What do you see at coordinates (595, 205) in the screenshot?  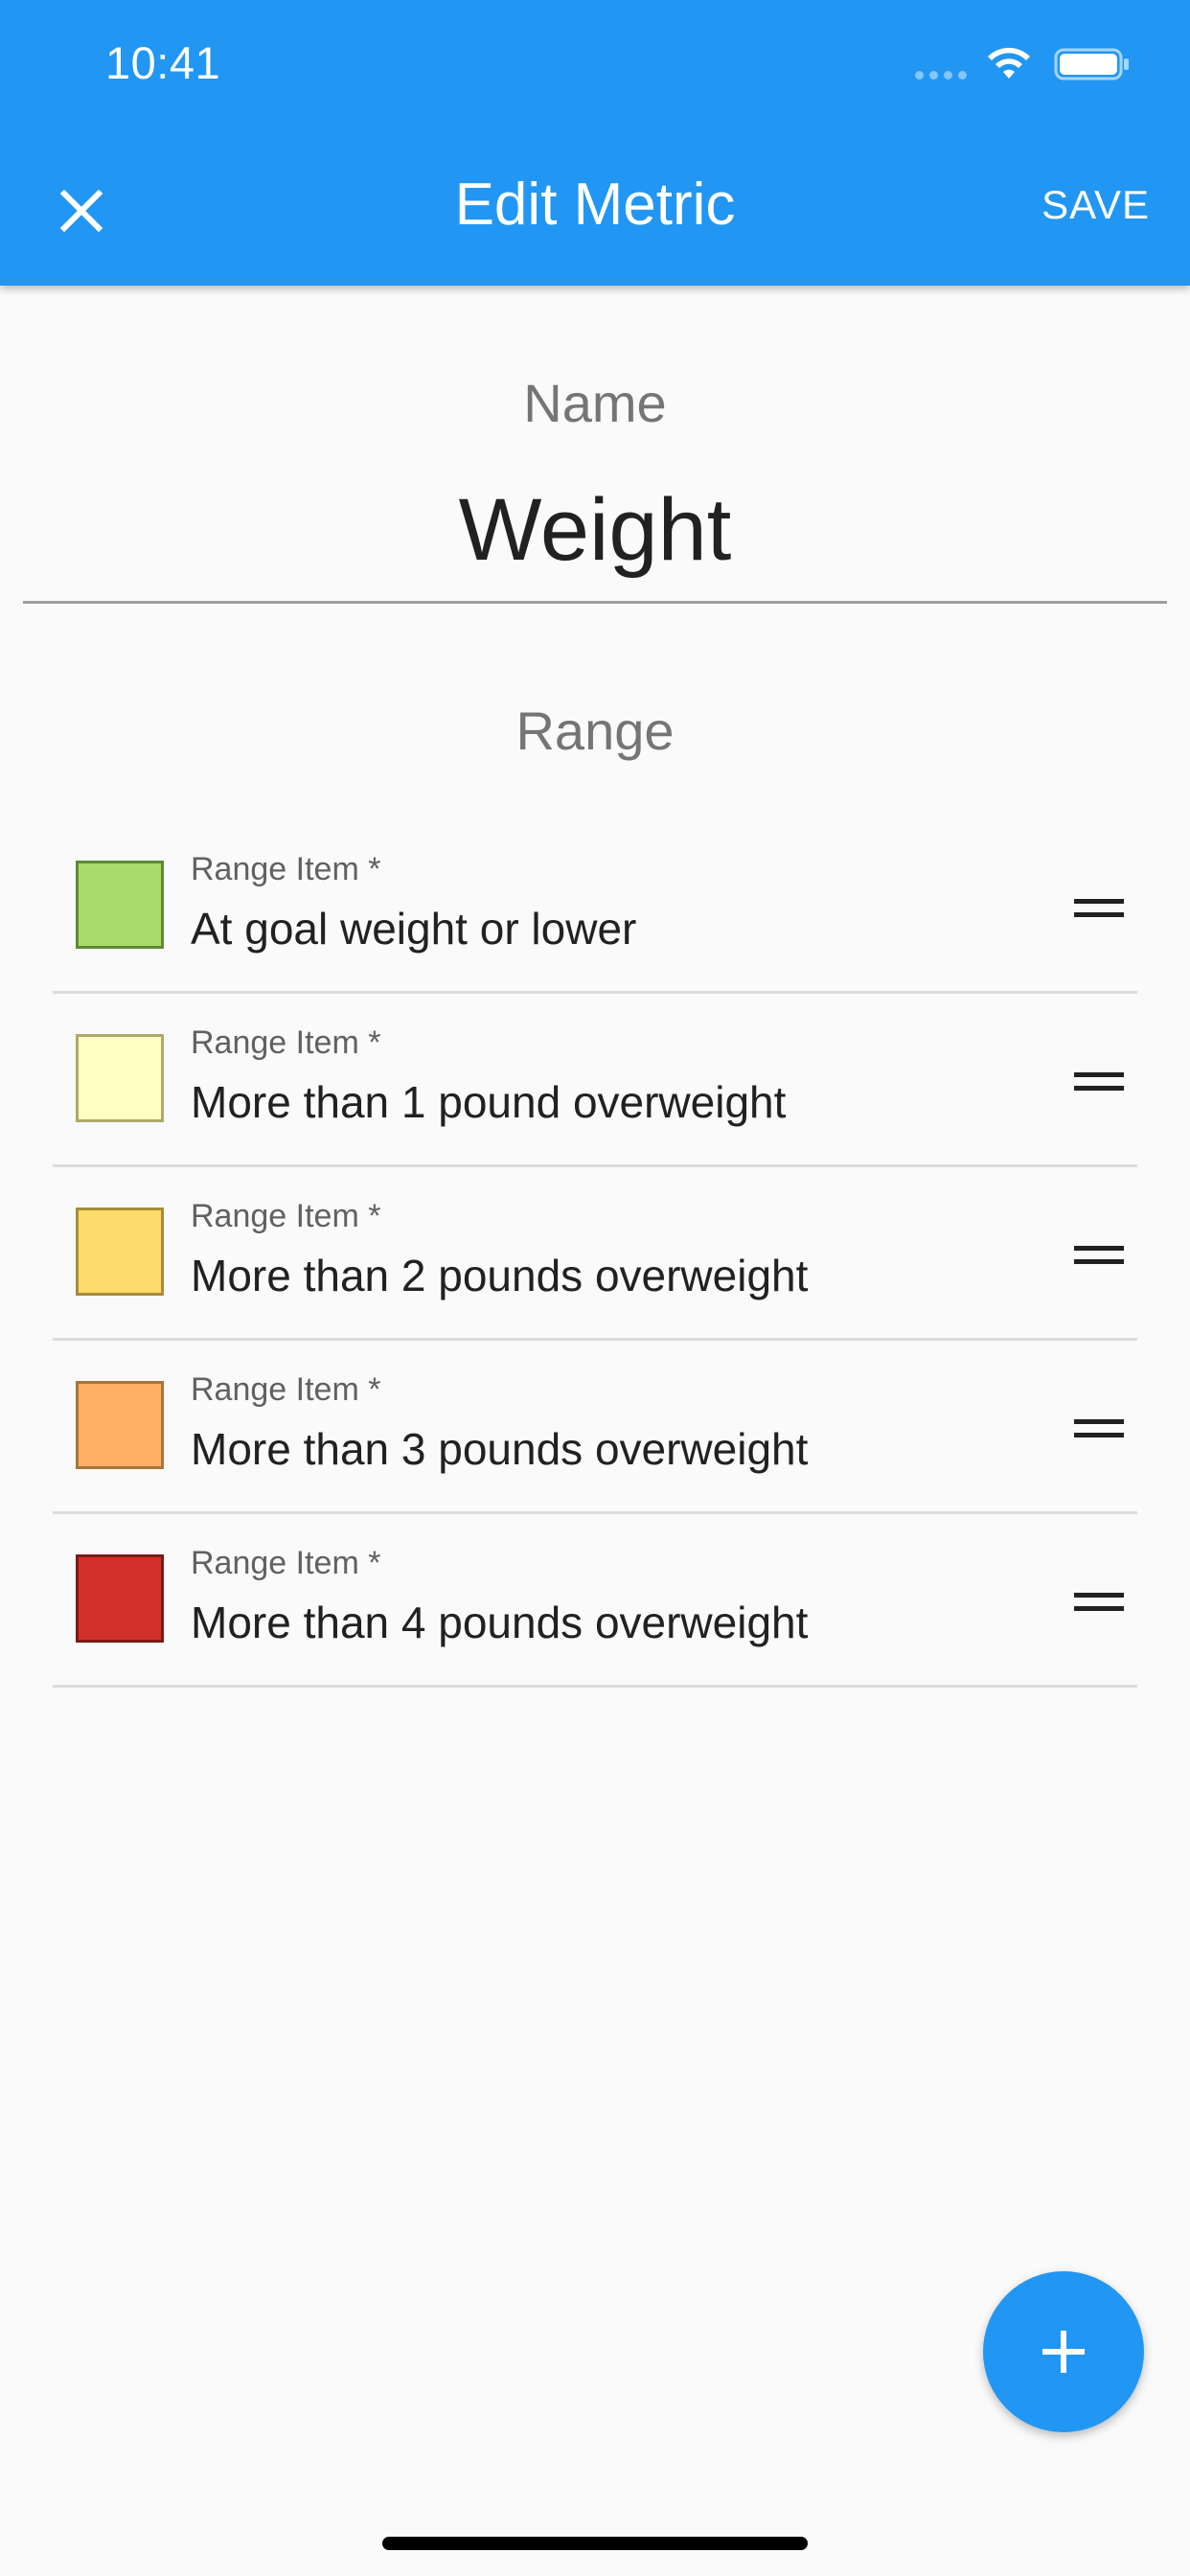 I see `page-title: Edit Metric` at bounding box center [595, 205].